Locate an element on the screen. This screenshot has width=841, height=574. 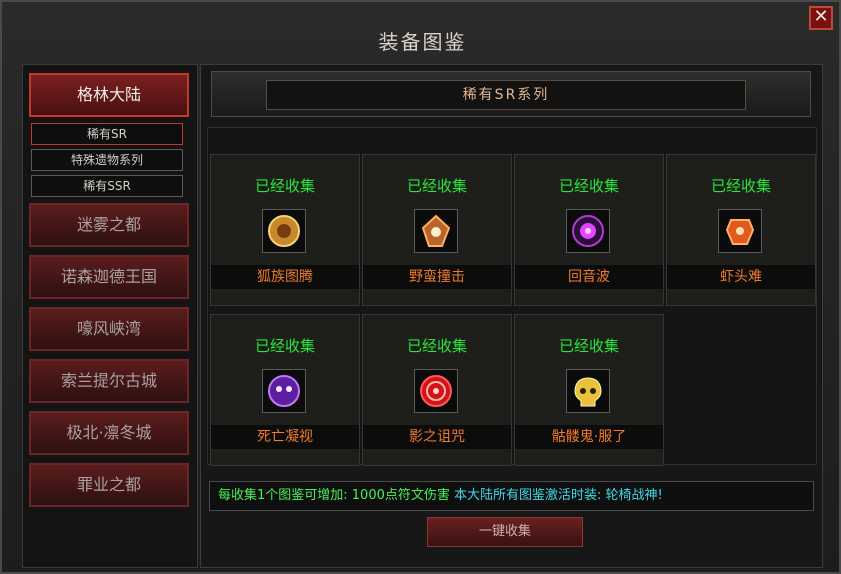
echo-wave-icon is located at coordinates (588, 231).